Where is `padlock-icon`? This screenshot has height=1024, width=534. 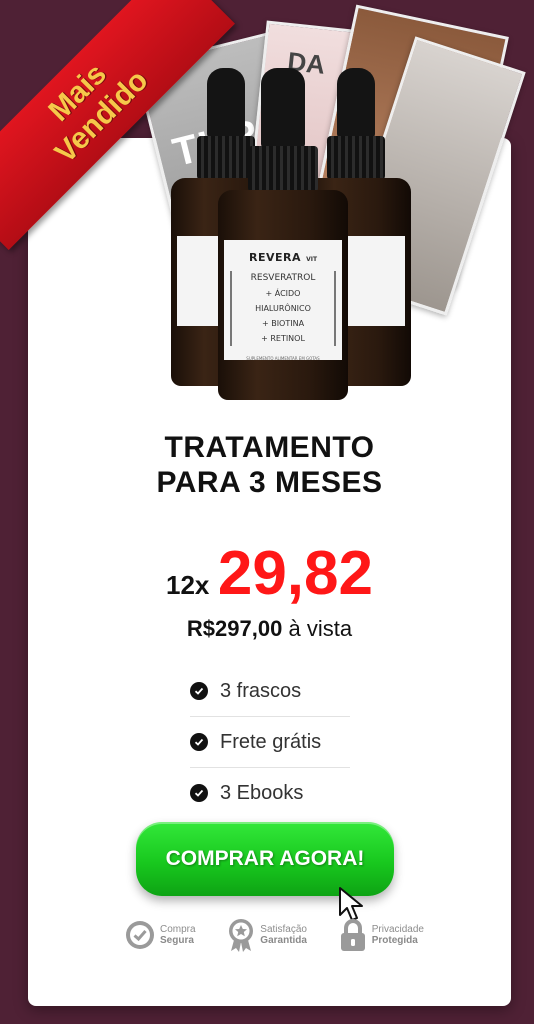 padlock-icon is located at coordinates (352, 935).